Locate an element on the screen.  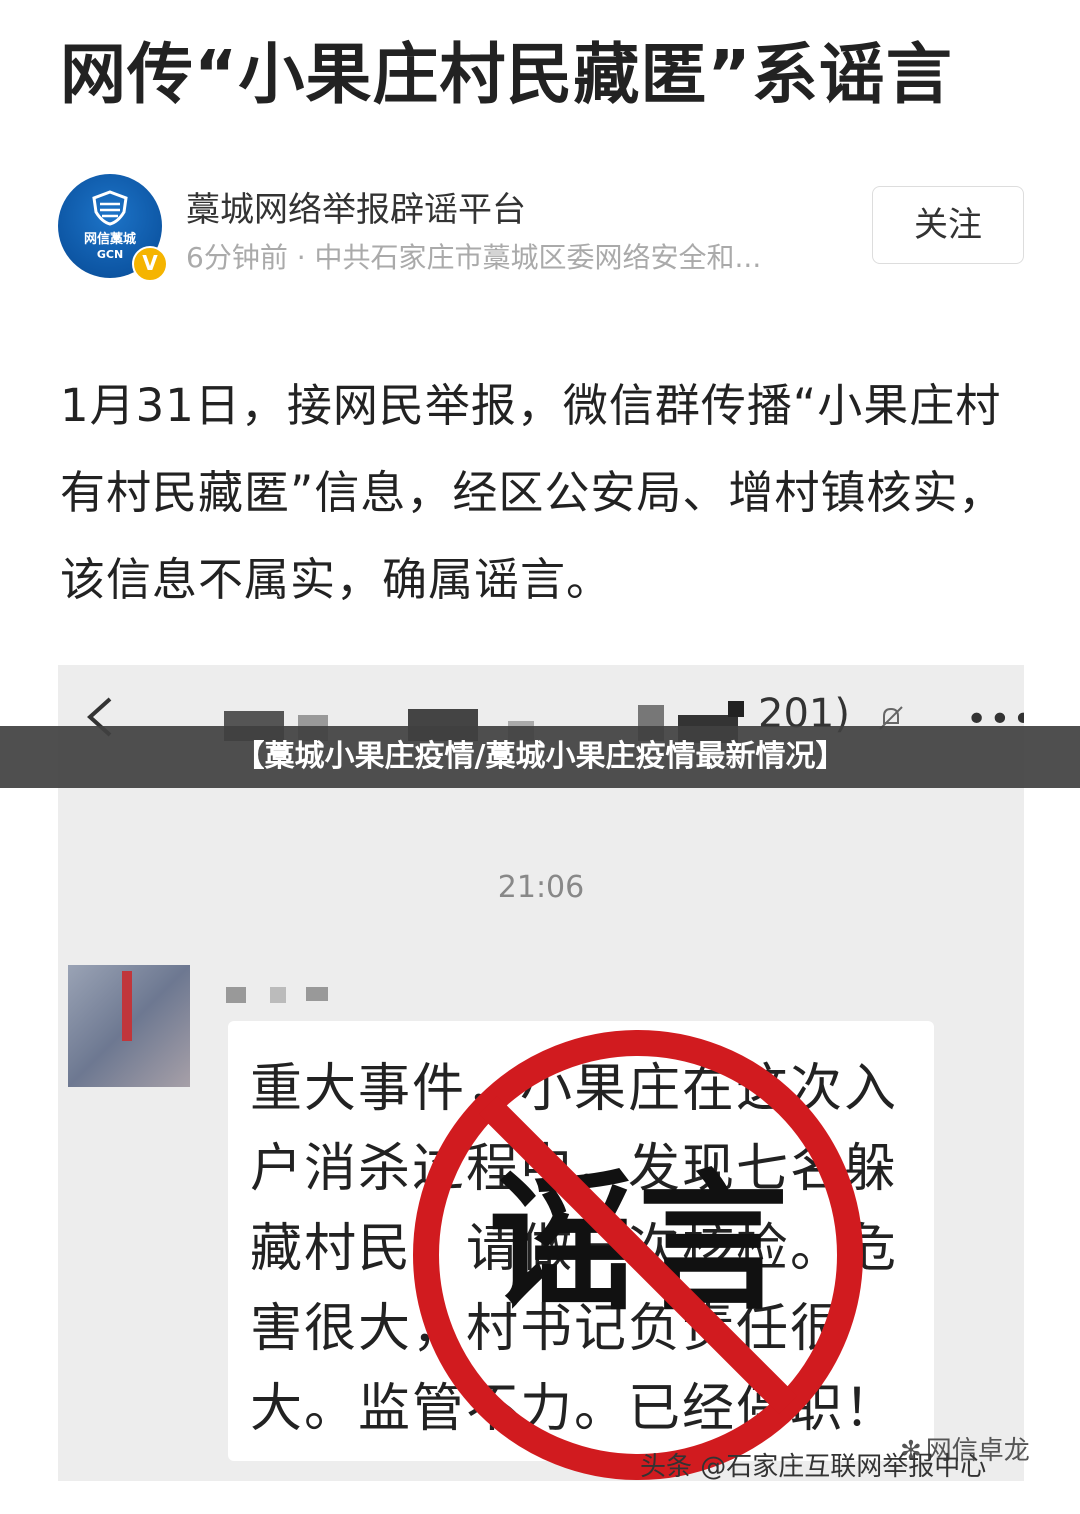
overlay-banner: 【藁城小果庄疫情/藁城小果庄疫情最新情况】 is located at coordinates (540, 757).